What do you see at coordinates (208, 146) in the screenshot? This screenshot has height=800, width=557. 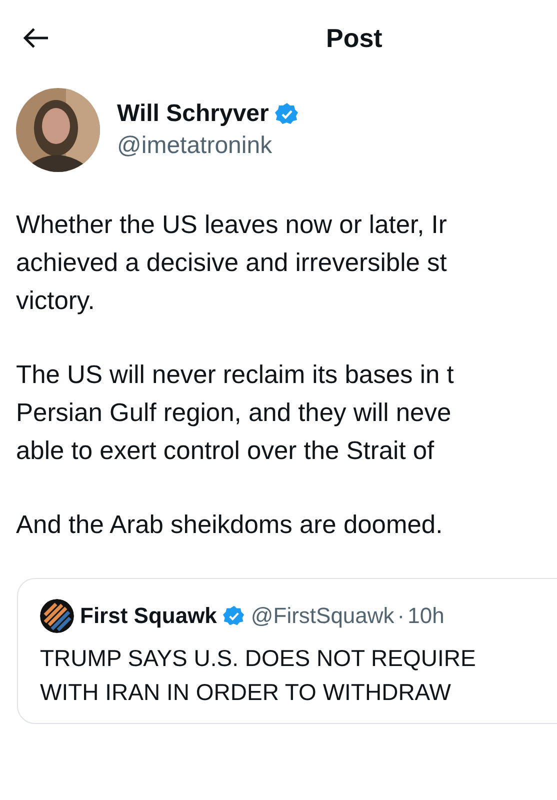 I see `author-handle: @imetatronink` at bounding box center [208, 146].